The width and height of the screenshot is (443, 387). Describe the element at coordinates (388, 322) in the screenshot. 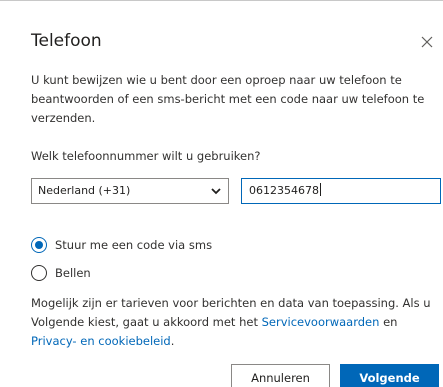

I see `legal-text-middle: en` at that location.